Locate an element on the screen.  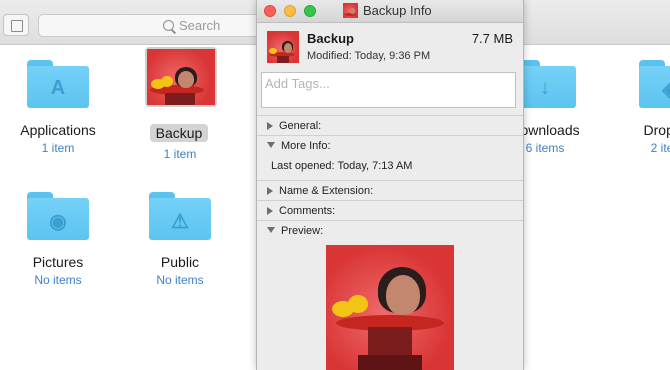
folder-public: ⚠ Public No items is located at coordinates (180, 239).